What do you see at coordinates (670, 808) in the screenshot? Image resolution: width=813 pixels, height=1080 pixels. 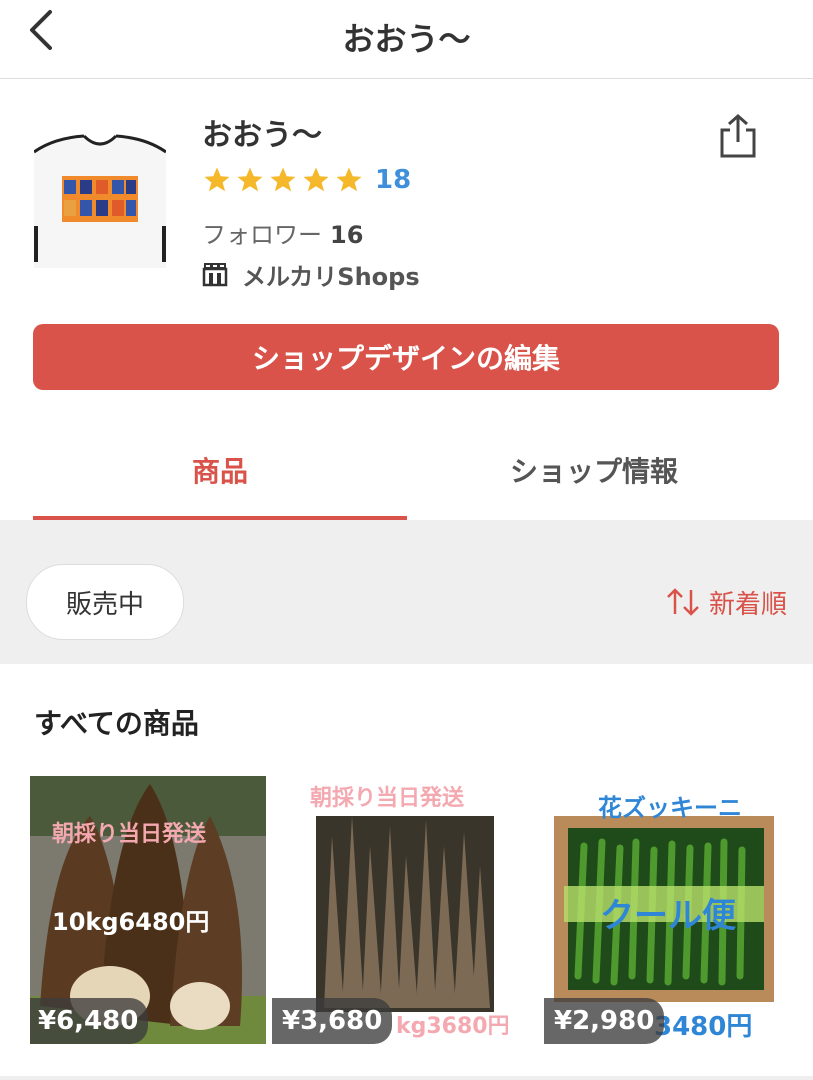 I see `product-overlay-text: 花ズッキーニ` at bounding box center [670, 808].